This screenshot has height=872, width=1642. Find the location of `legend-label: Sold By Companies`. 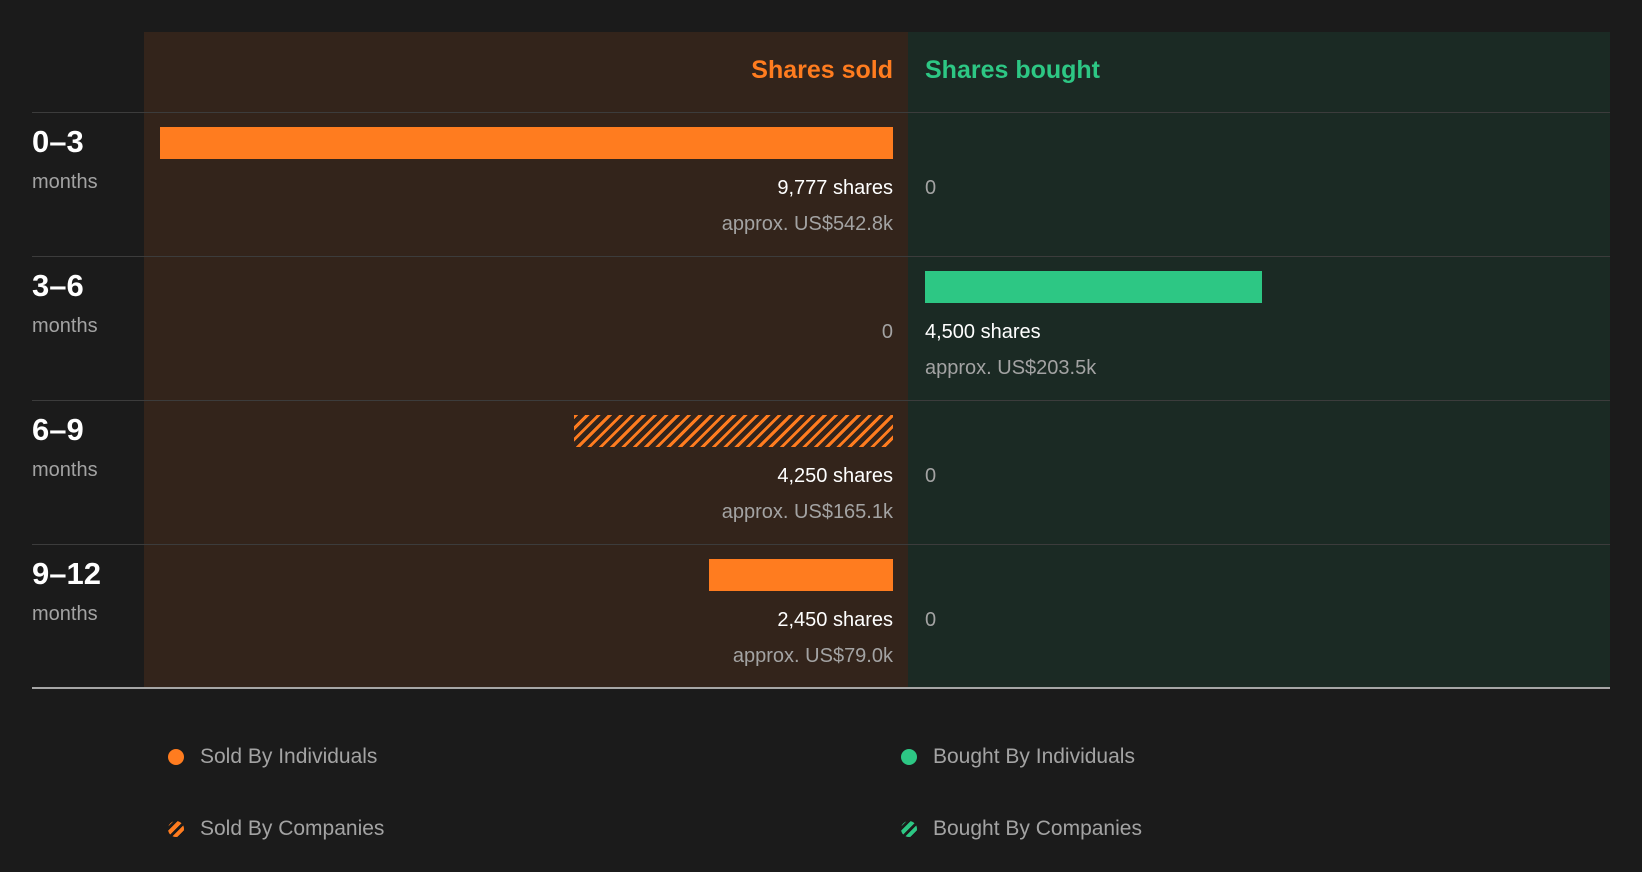

legend-label: Sold By Companies is located at coordinates (292, 828).